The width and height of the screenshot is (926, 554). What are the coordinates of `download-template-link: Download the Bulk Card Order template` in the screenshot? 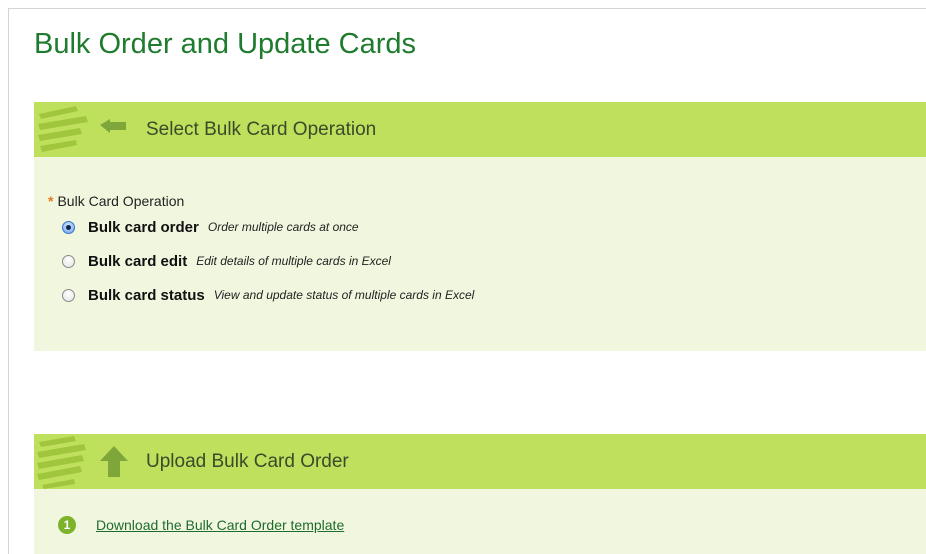 It's located at (220, 525).